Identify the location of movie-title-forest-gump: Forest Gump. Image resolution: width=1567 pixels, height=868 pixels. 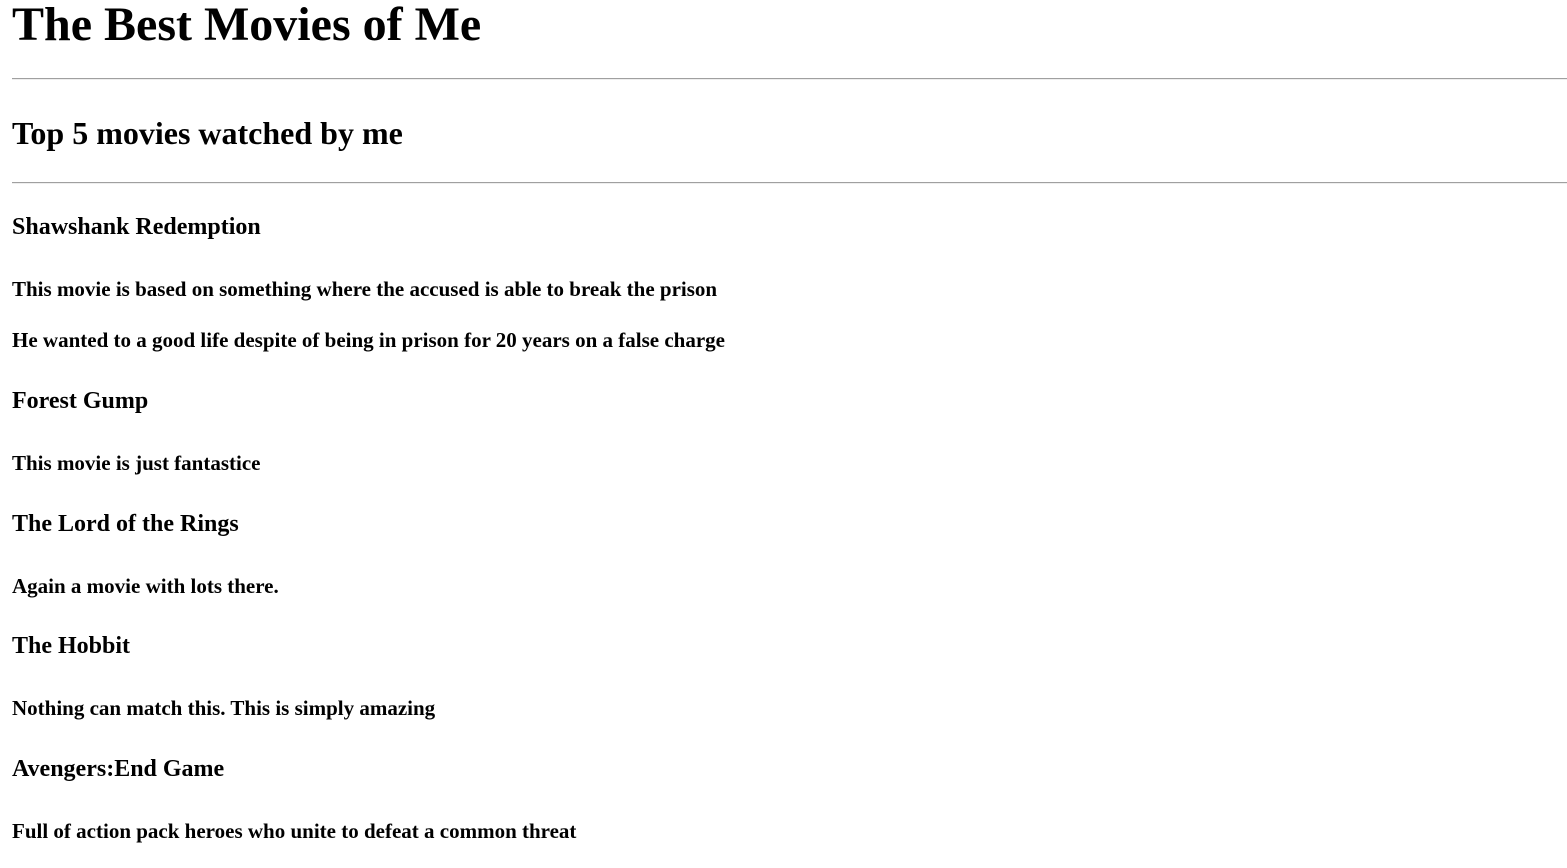
(80, 401).